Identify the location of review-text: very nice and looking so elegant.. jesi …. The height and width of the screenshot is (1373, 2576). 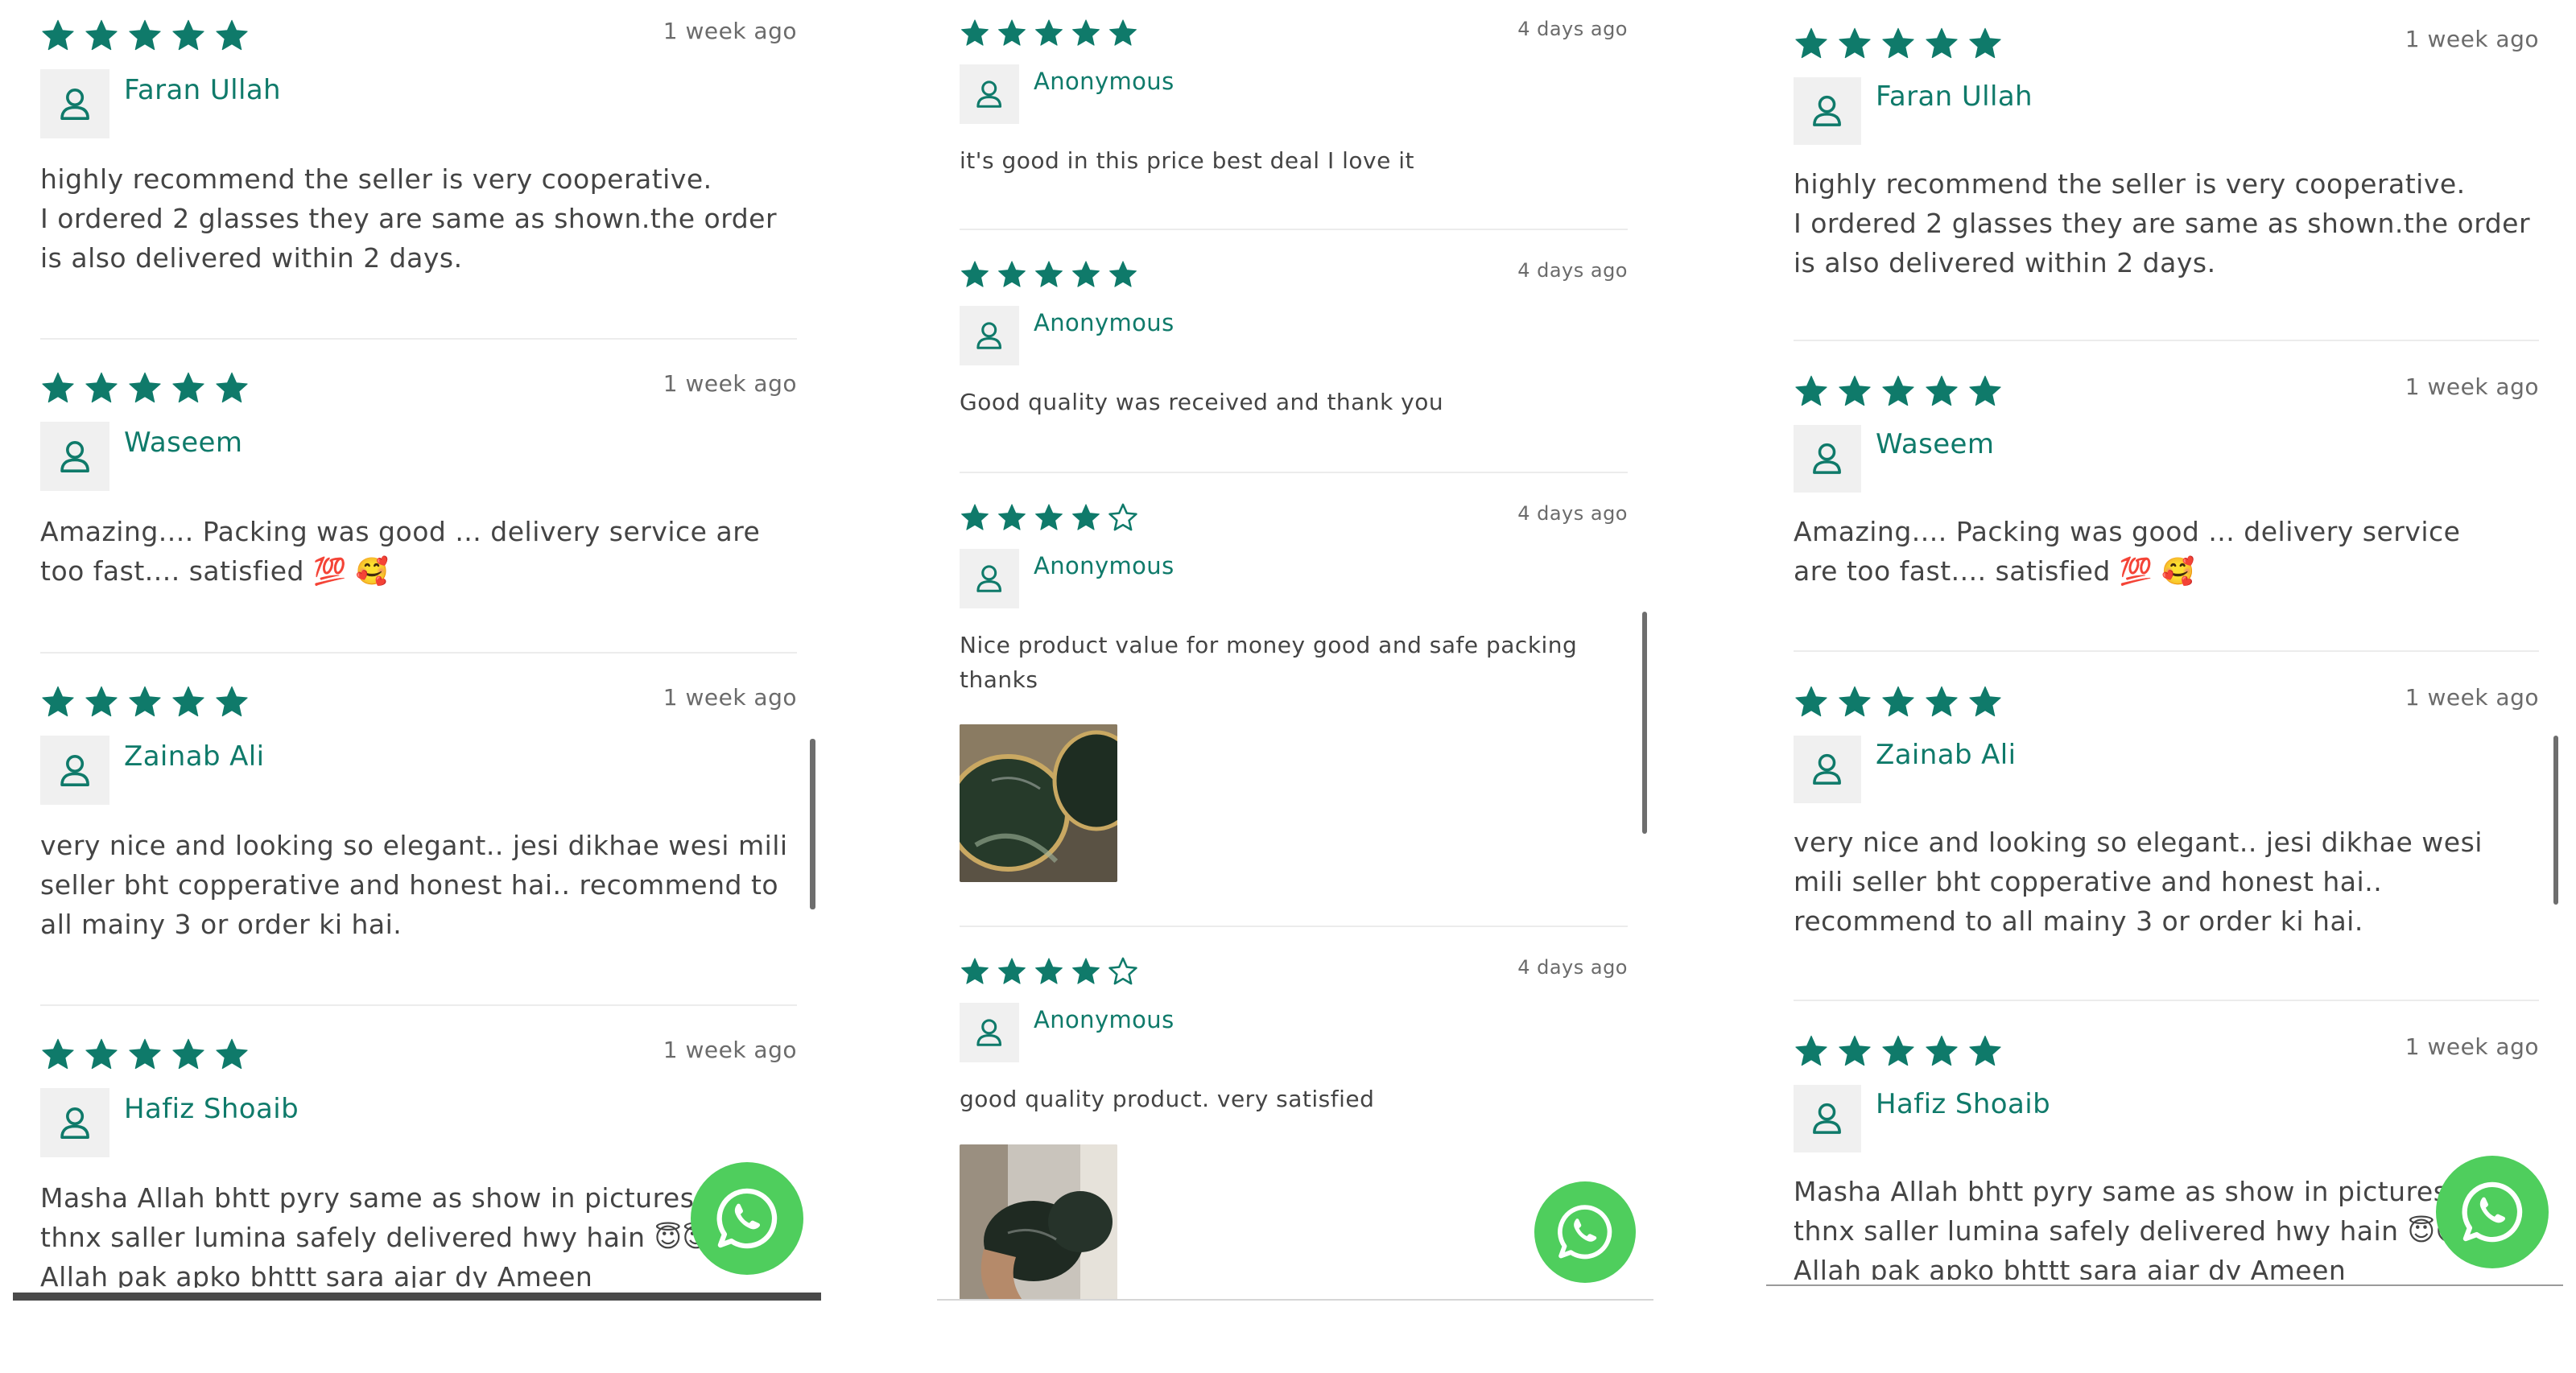
(414, 885).